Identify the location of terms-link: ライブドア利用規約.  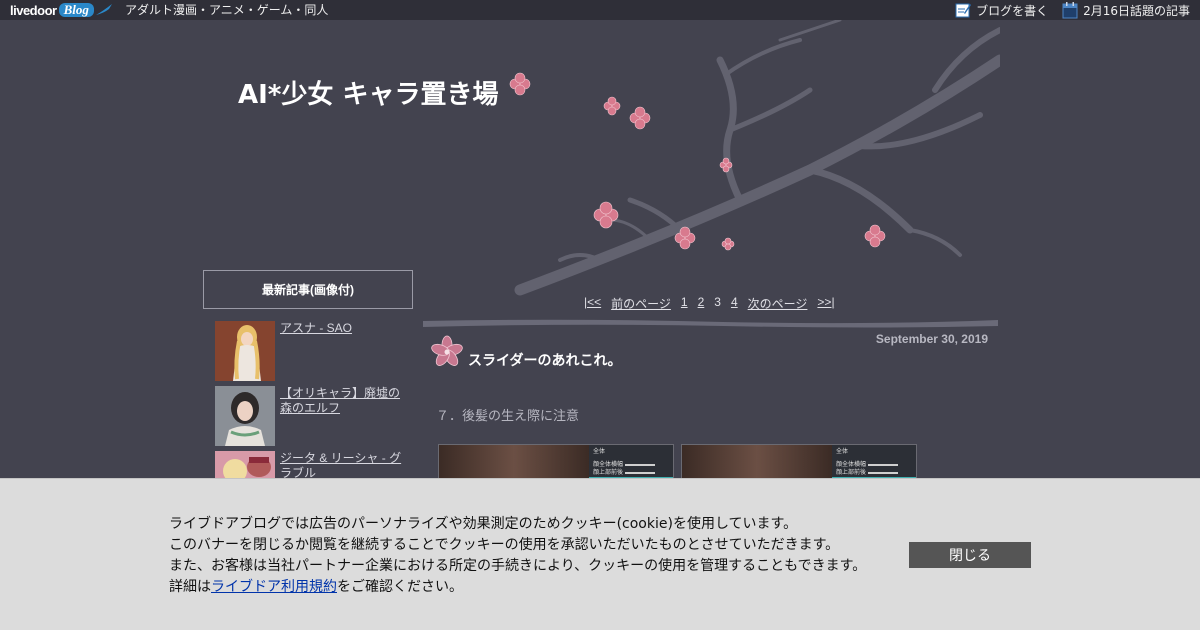
(274, 587).